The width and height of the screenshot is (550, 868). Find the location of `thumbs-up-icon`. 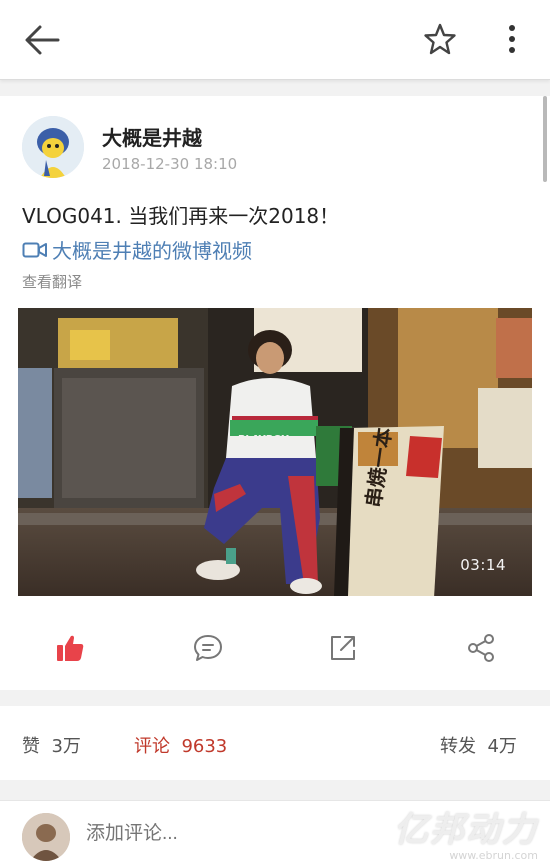

thumbs-up-icon is located at coordinates (70, 648).